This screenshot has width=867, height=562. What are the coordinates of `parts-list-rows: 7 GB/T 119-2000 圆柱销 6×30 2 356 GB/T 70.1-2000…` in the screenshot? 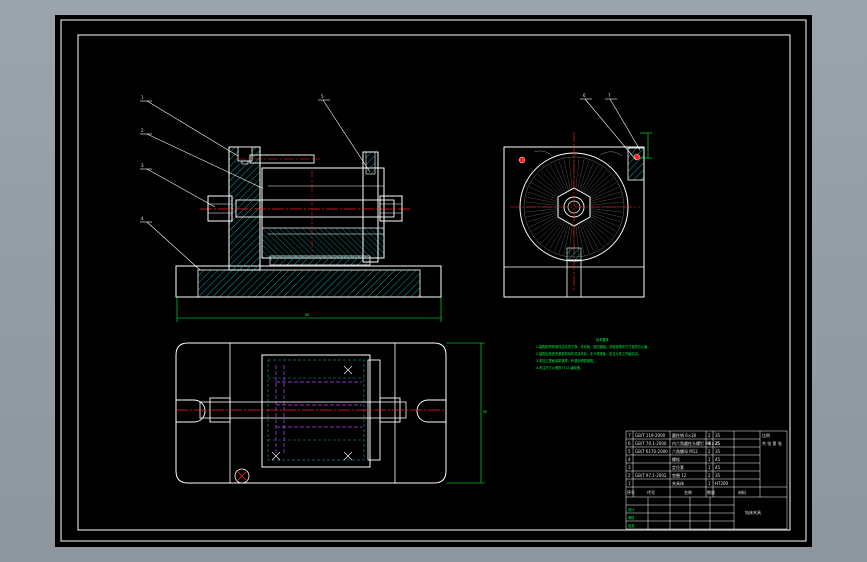 It's located at (678, 459).